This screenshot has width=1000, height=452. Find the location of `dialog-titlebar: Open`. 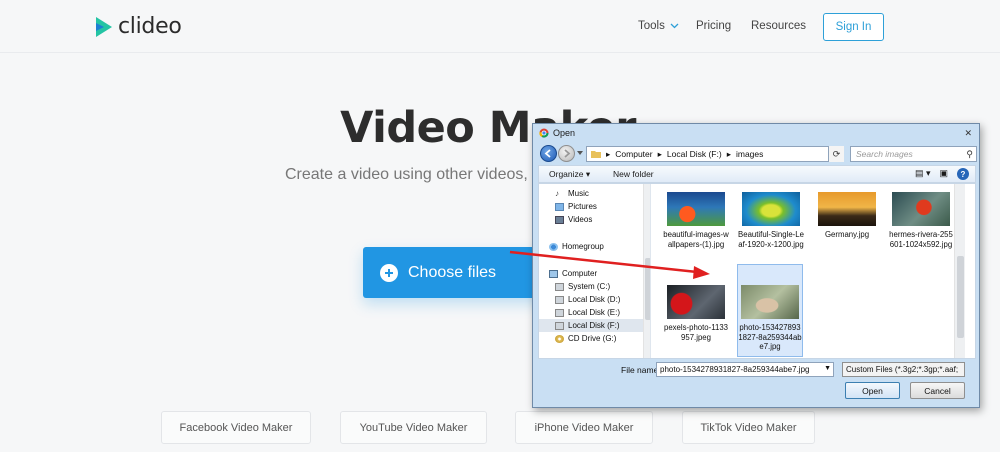

dialog-titlebar: Open is located at coordinates (756, 133).